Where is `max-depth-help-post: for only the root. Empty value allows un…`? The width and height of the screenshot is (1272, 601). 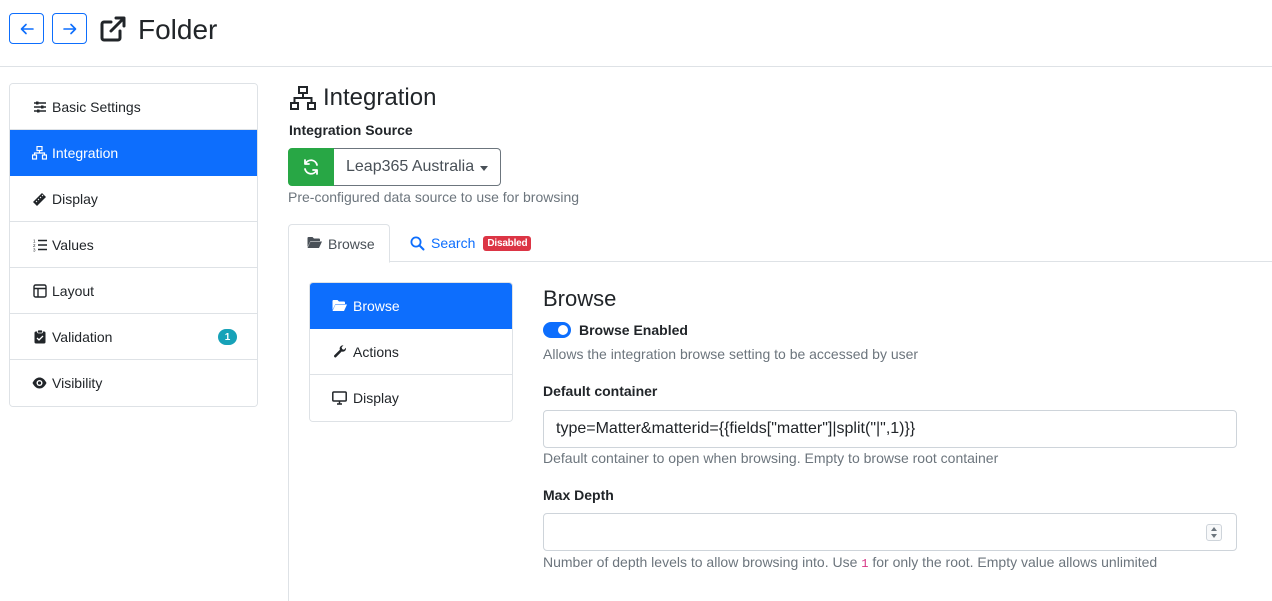 max-depth-help-post: for only the root. Empty value allows un… is located at coordinates (1013, 562).